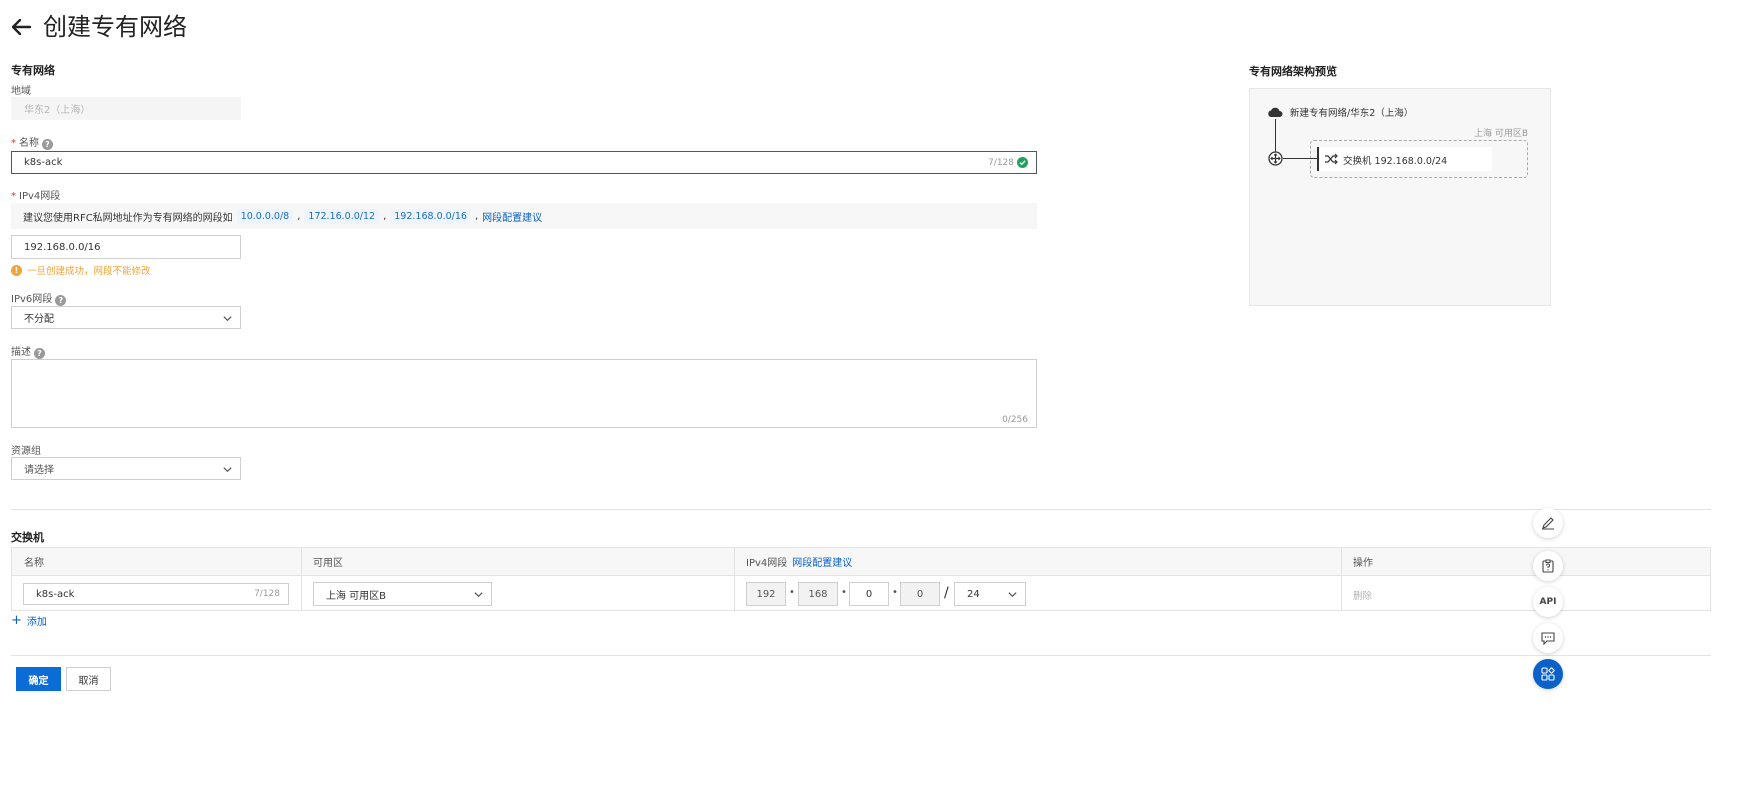 This screenshot has height=793, width=1746. Describe the element at coordinates (818, 594) in the screenshot. I see `ip-octet-2: 168` at that location.